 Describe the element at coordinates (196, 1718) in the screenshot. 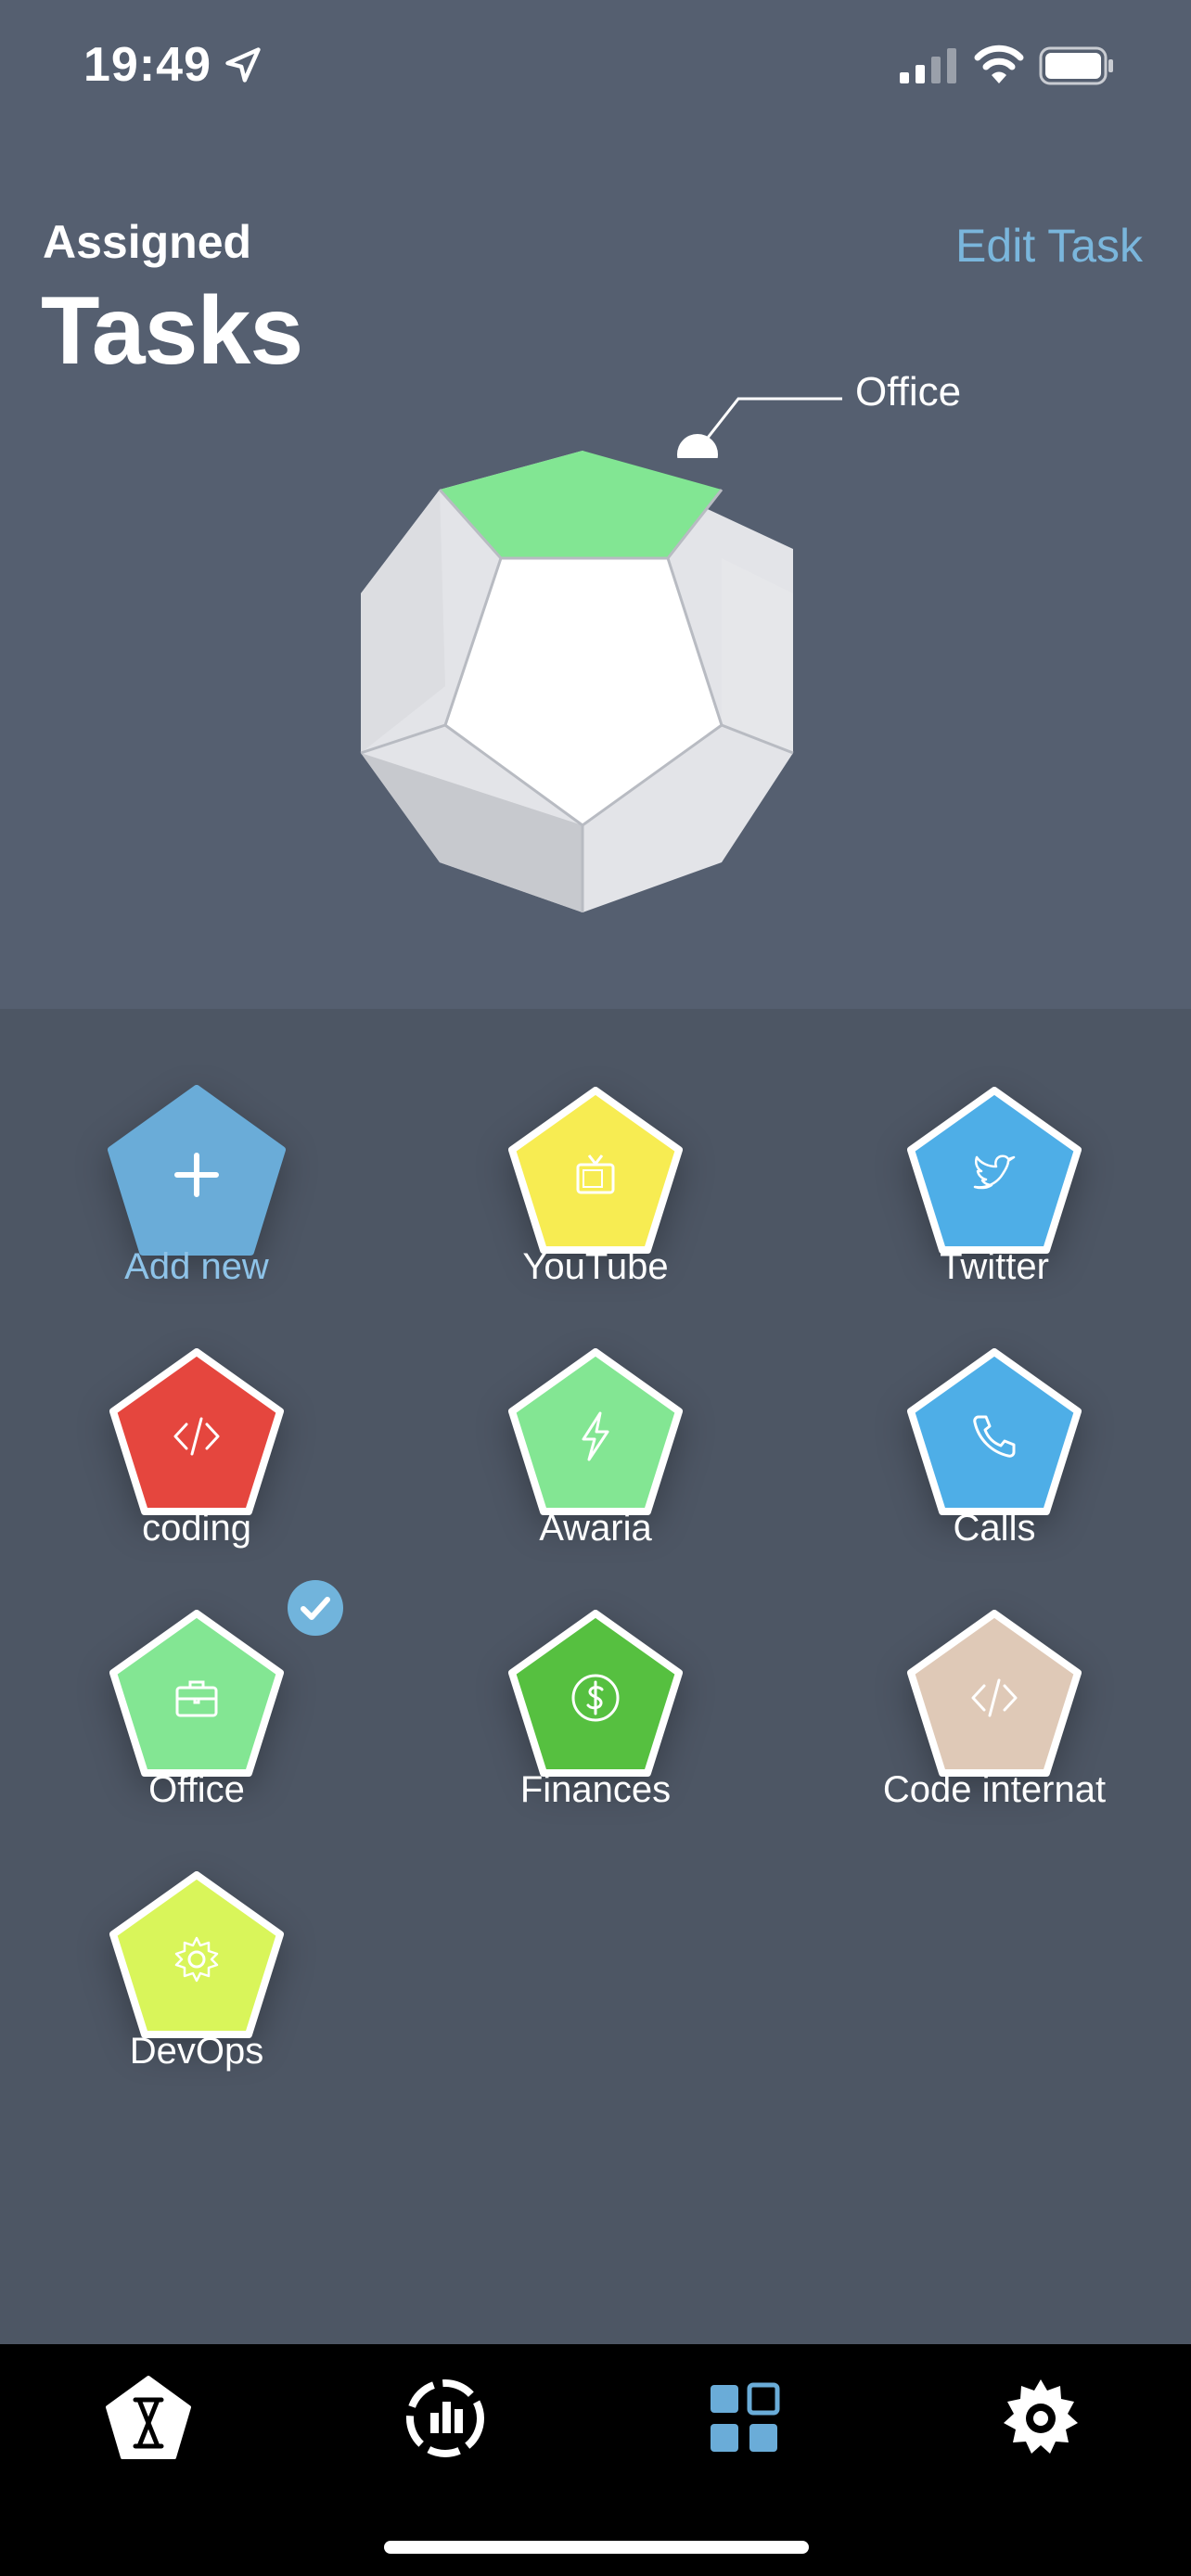

I see `task-office: Office` at that location.